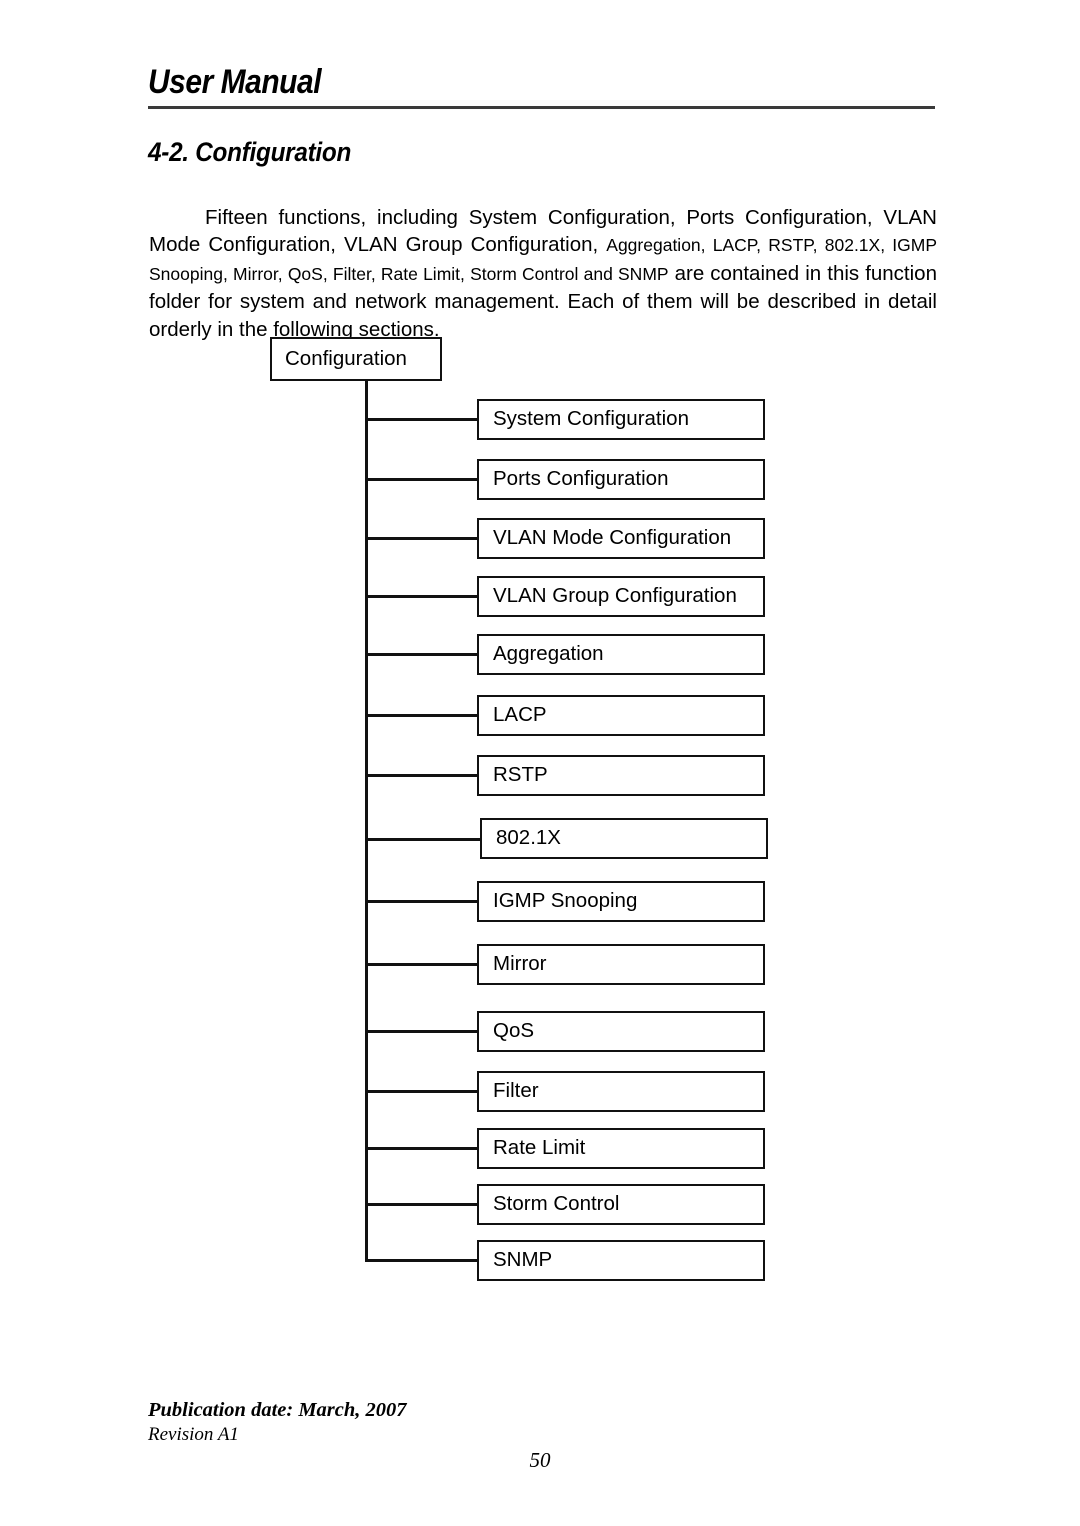 Image resolution: width=1080 pixels, height=1526 pixels. What do you see at coordinates (540, 1460) in the screenshot?
I see `page-number: 50` at bounding box center [540, 1460].